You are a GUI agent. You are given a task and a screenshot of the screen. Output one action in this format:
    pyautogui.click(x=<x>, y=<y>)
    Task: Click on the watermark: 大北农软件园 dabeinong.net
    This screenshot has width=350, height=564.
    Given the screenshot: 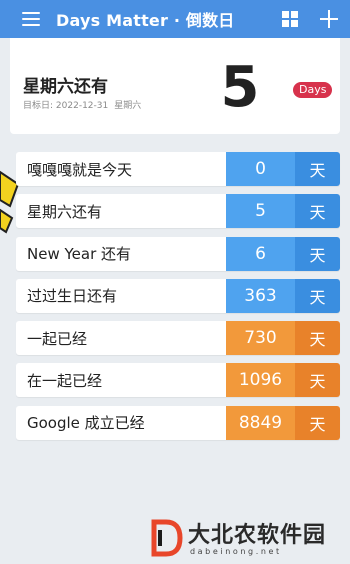 What is the action you would take?
    pyautogui.click(x=248, y=538)
    